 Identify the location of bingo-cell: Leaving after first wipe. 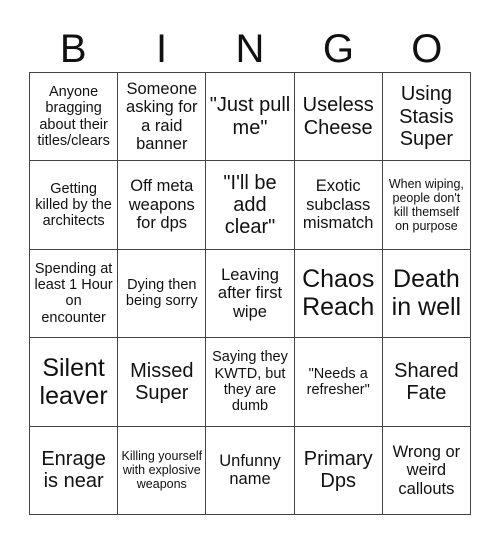
(250, 294).